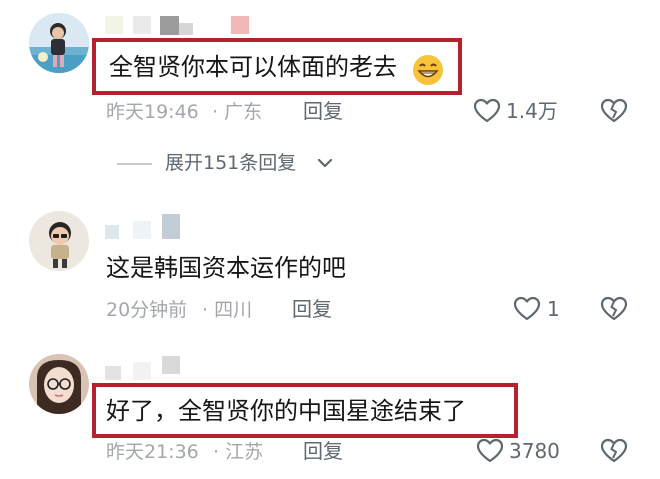 This screenshot has height=479, width=660. What do you see at coordinates (152, 112) in the screenshot?
I see `comment-time: 昨天19:46` at bounding box center [152, 112].